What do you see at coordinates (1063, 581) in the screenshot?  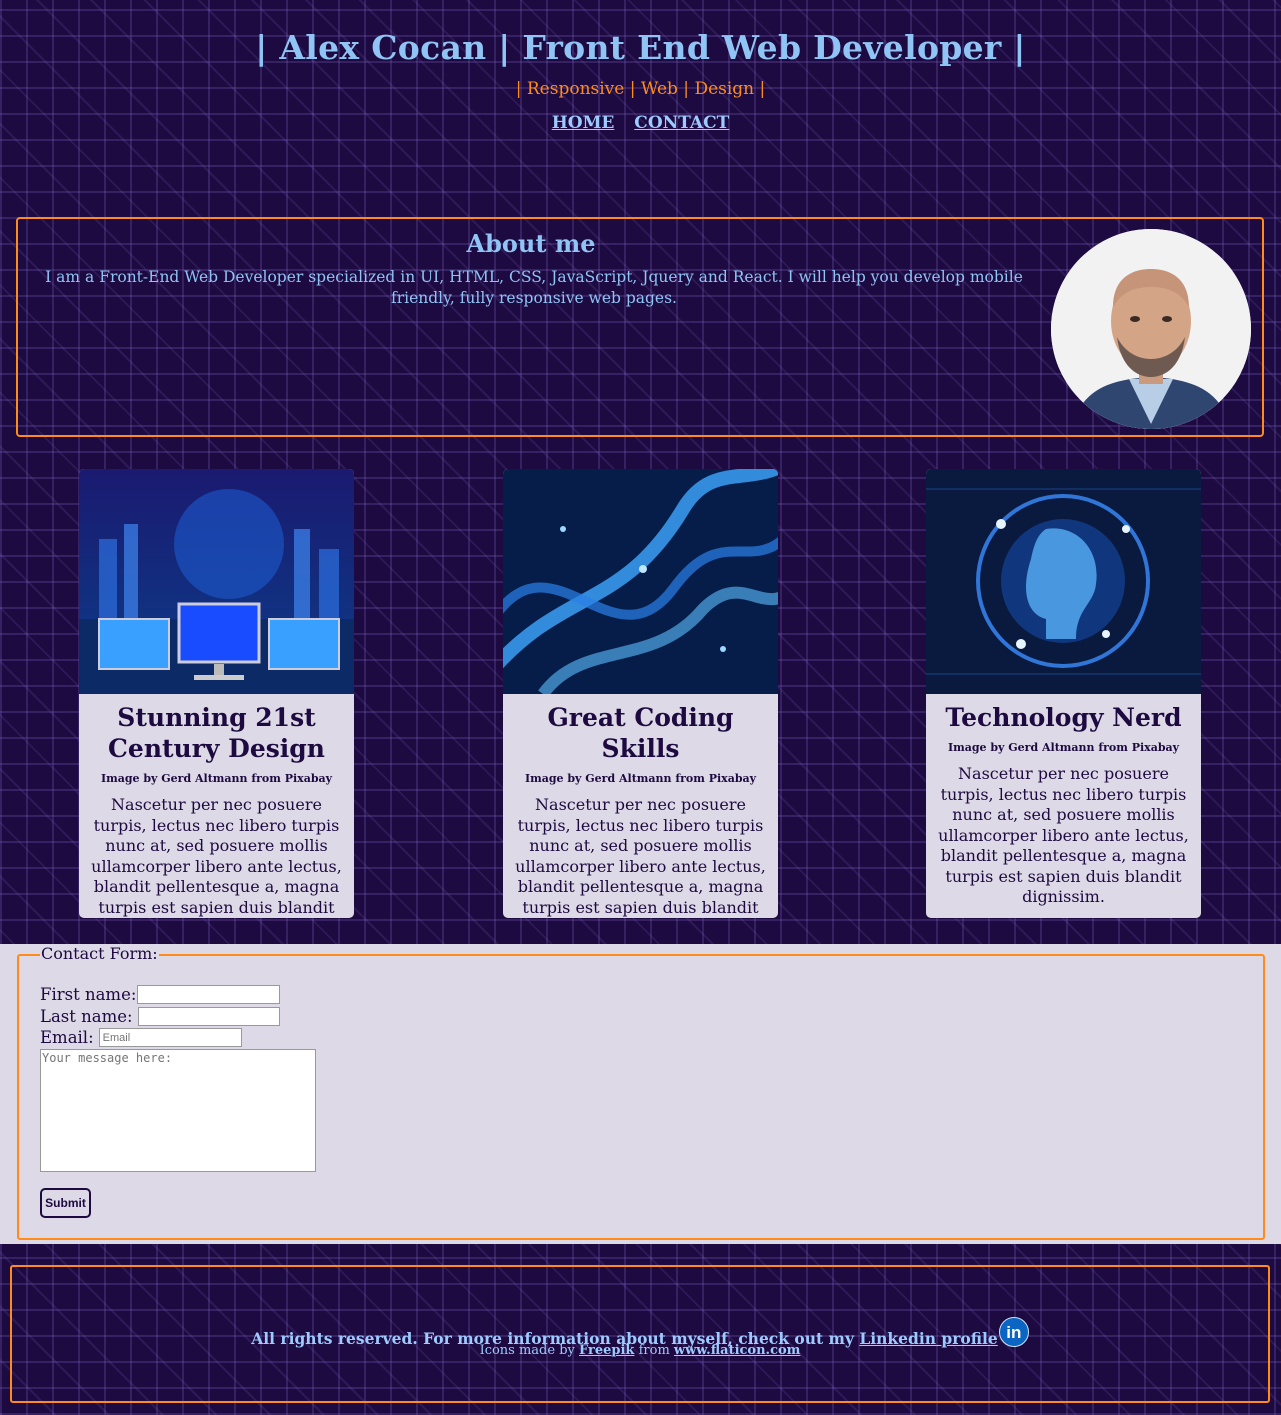 I see `card-image-ai-head` at bounding box center [1063, 581].